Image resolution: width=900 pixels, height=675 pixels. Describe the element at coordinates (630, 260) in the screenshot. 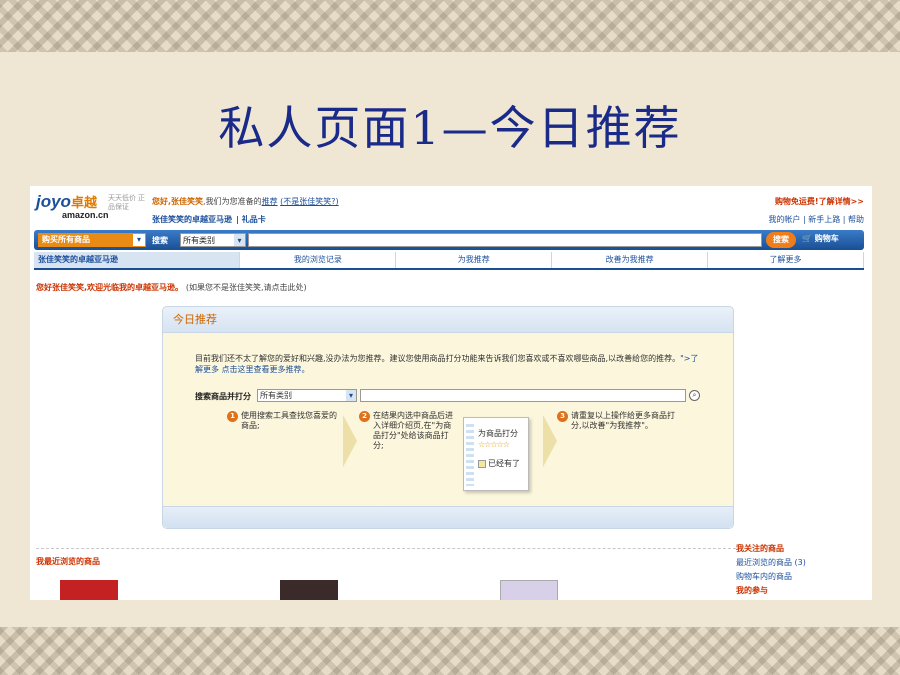

I see `tab-improve-recommendations: 改善为我推荐` at that location.